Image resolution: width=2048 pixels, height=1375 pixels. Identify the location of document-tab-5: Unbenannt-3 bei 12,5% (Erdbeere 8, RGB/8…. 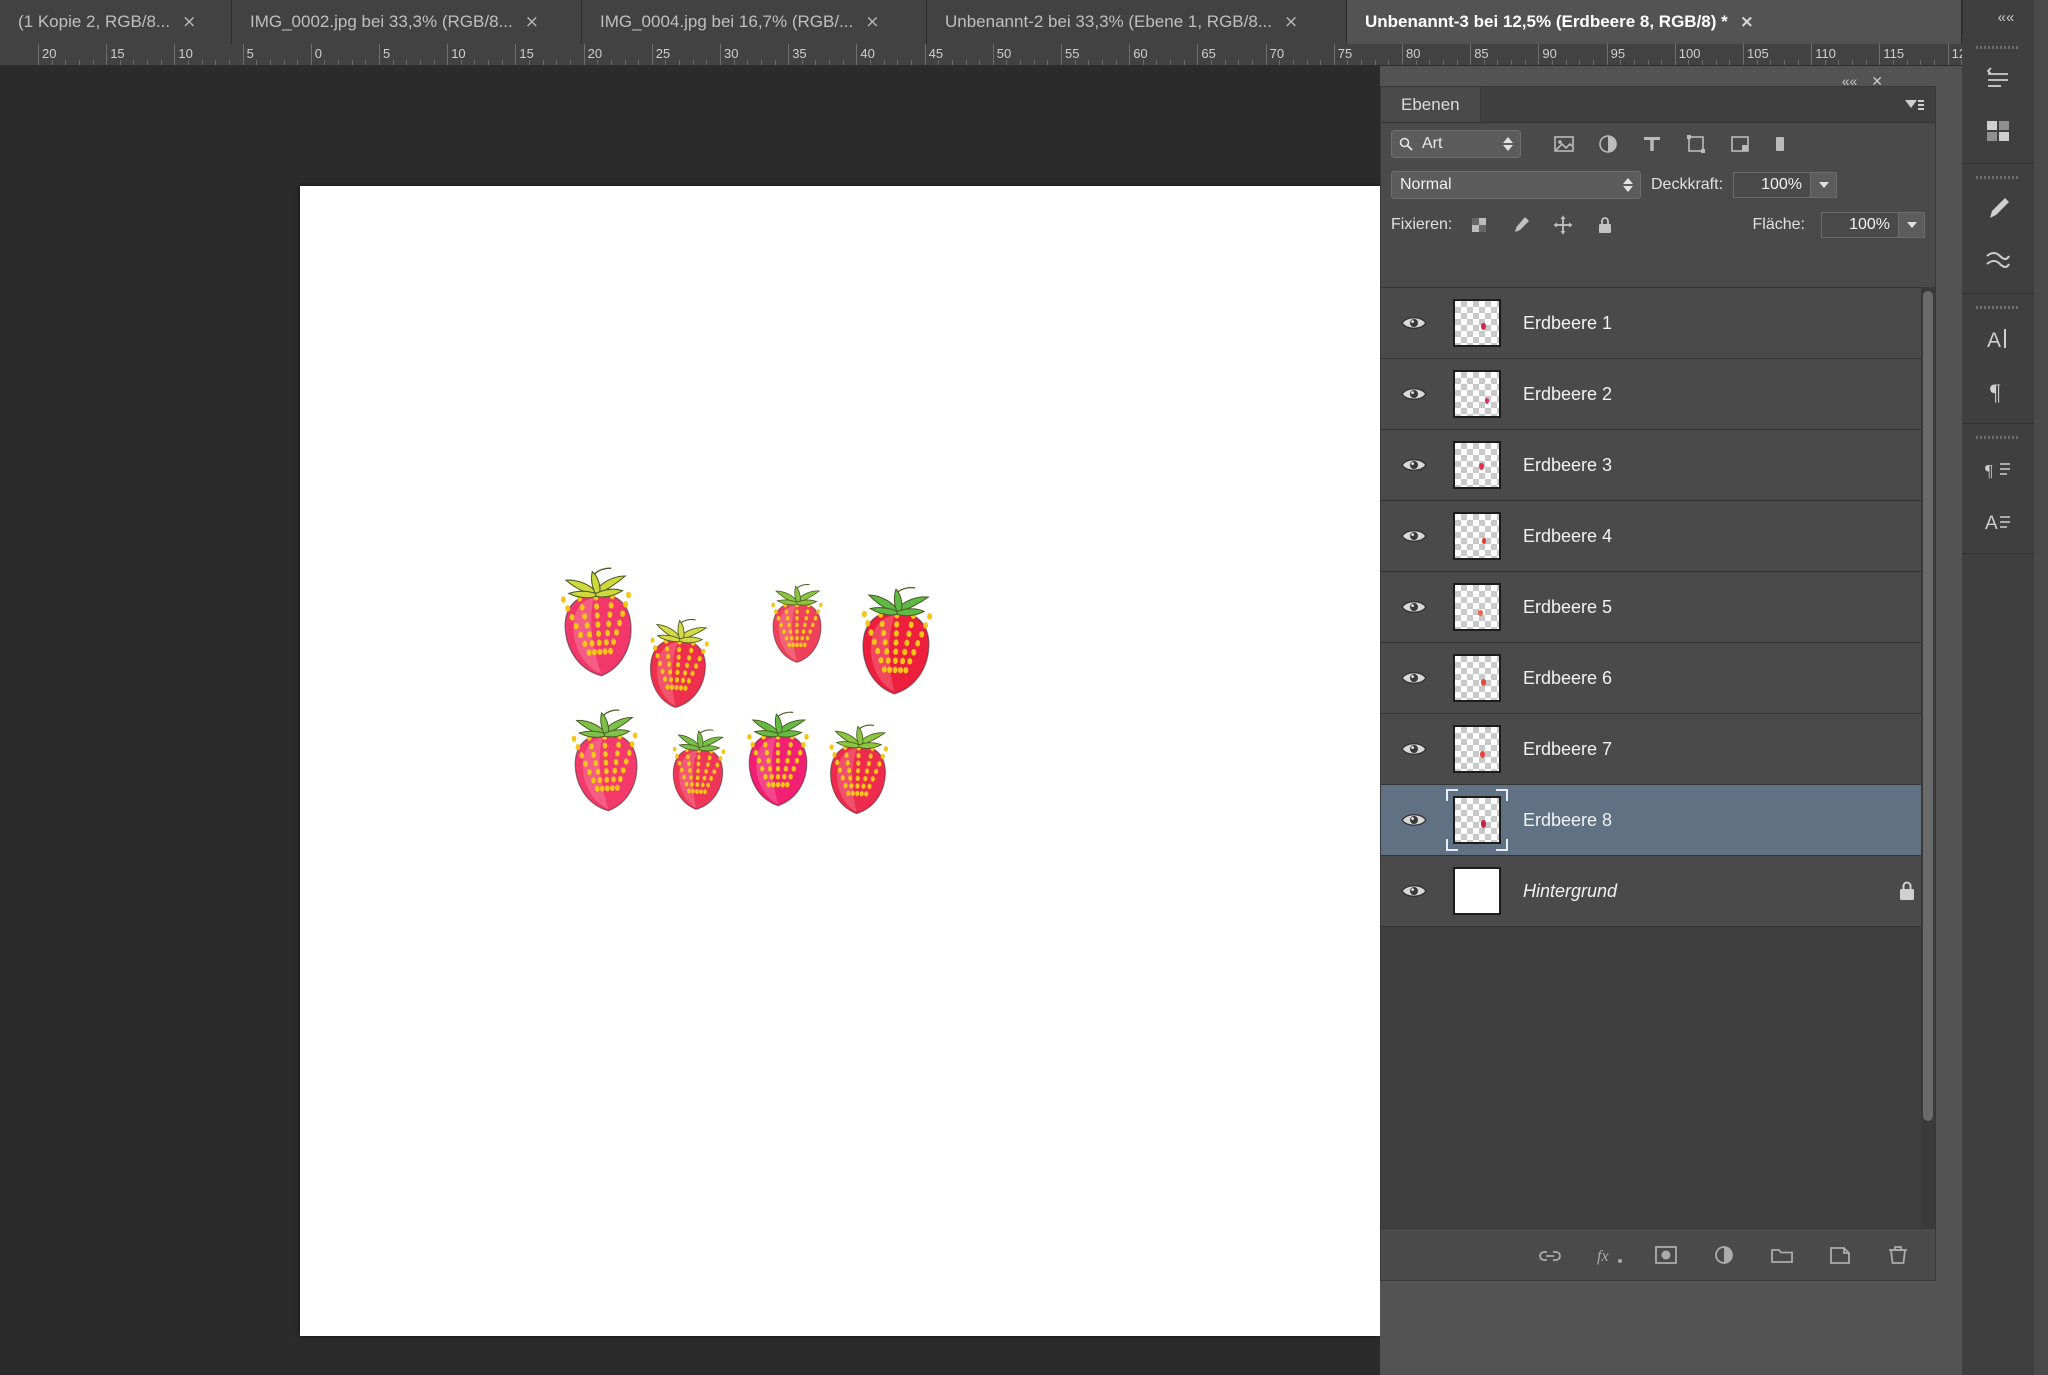
(1654, 22).